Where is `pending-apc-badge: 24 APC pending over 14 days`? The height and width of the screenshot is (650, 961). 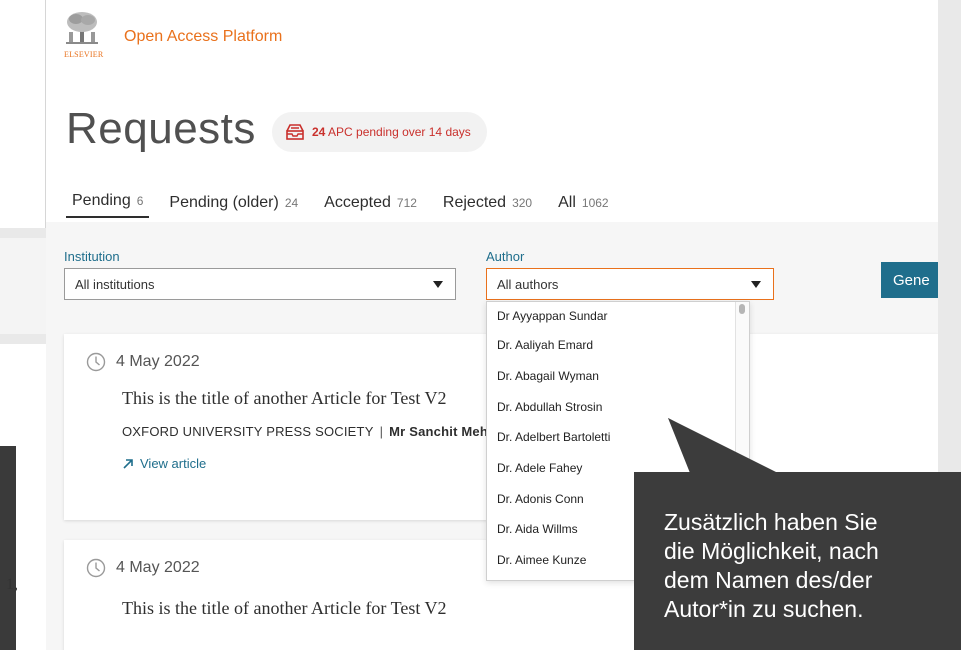 pending-apc-badge: 24 APC pending over 14 days is located at coordinates (379, 132).